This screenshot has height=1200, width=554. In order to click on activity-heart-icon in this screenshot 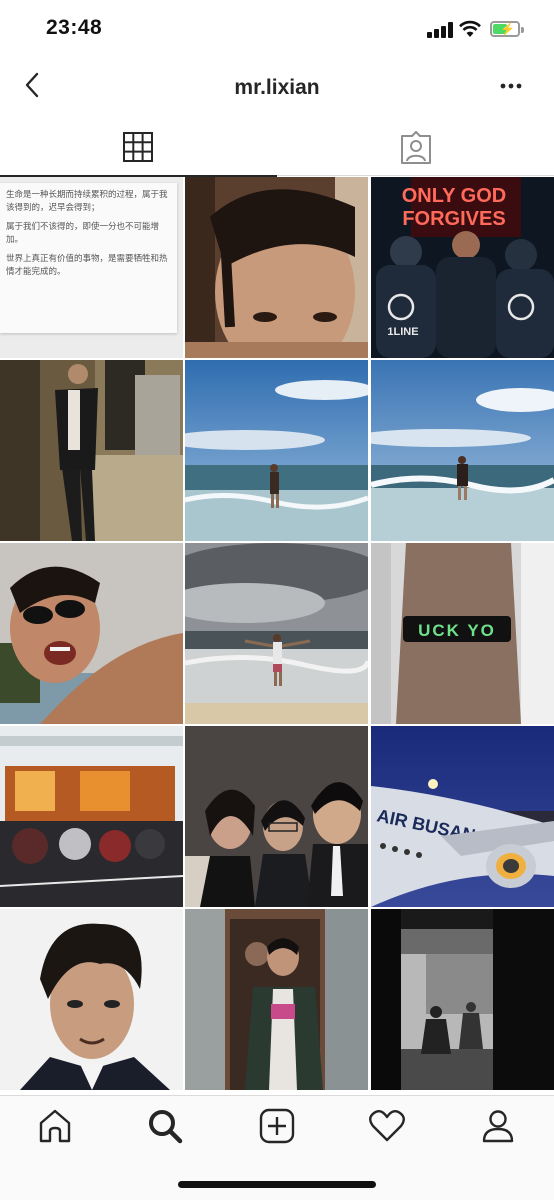, I will do `click(387, 1126)`.